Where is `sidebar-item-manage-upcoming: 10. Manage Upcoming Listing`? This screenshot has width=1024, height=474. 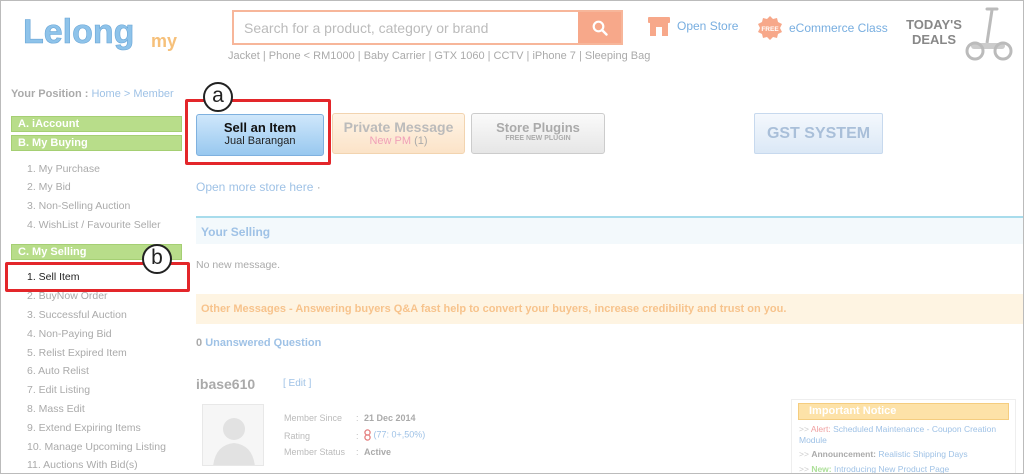 sidebar-item-manage-upcoming: 10. Manage Upcoming Listing is located at coordinates (96, 447).